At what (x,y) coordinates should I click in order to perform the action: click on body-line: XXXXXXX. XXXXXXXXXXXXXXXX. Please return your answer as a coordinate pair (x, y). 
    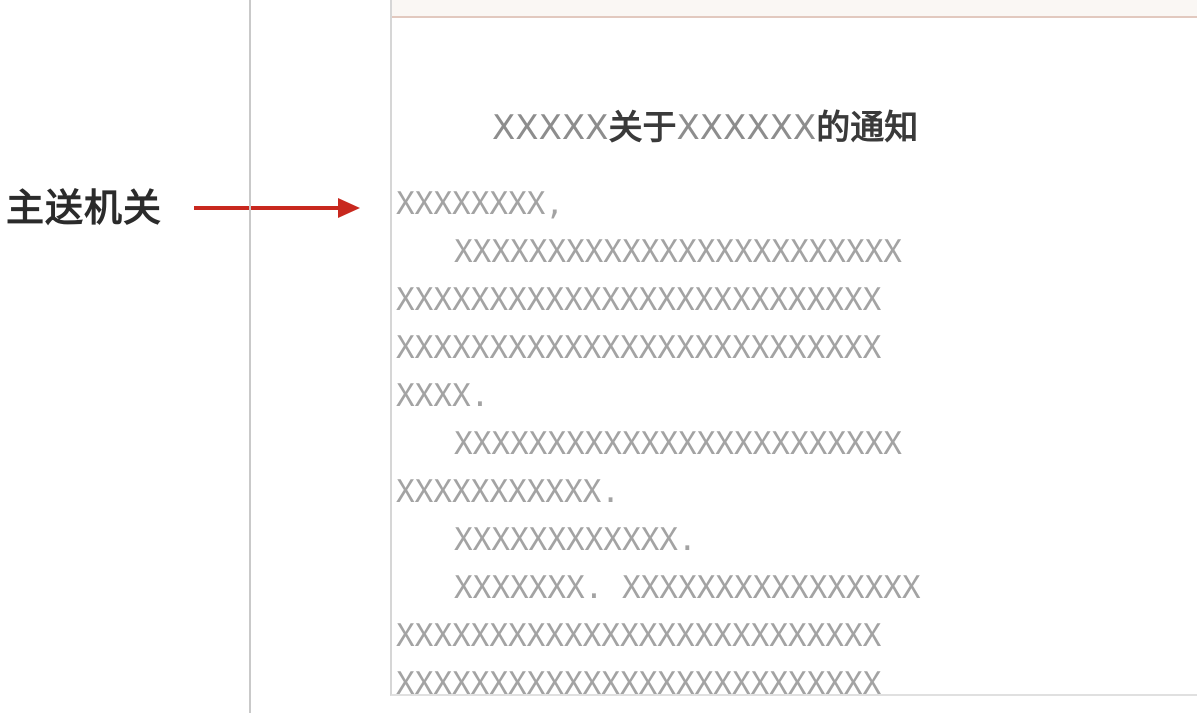
    Looking at the image, I should click on (687, 588).